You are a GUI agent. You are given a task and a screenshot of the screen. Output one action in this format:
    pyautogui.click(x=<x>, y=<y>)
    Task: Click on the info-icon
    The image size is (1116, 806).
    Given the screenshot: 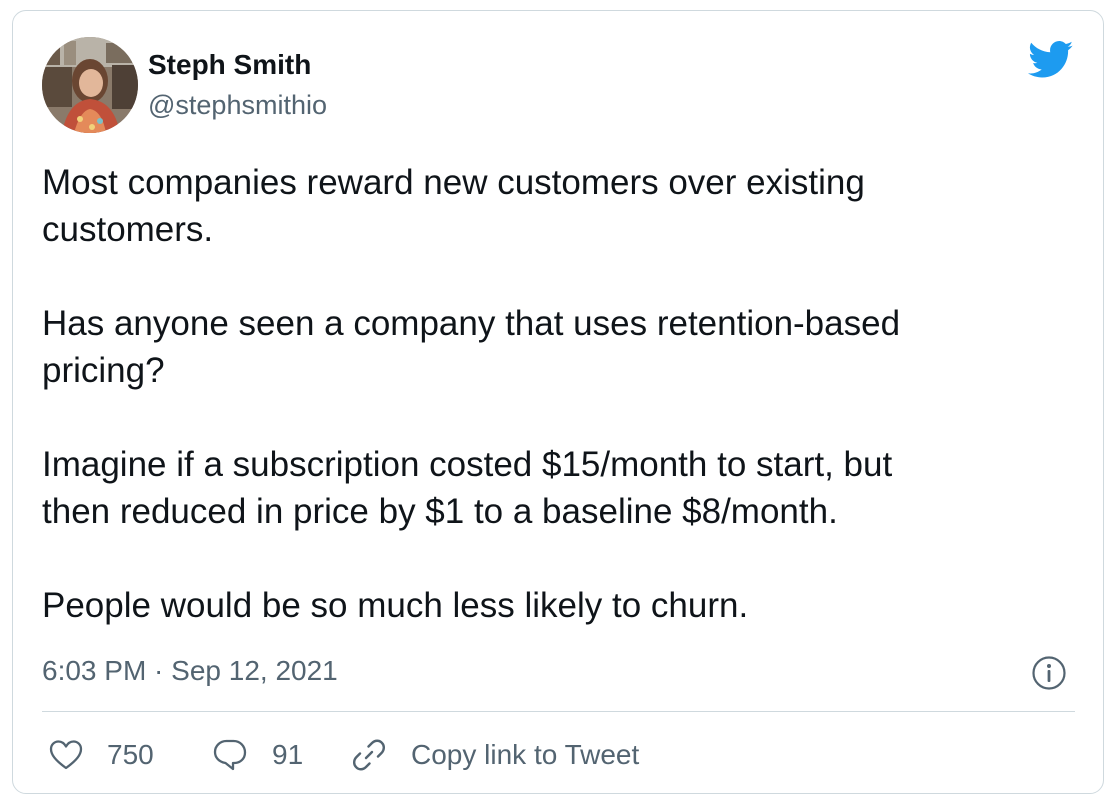 What is the action you would take?
    pyautogui.click(x=1049, y=673)
    